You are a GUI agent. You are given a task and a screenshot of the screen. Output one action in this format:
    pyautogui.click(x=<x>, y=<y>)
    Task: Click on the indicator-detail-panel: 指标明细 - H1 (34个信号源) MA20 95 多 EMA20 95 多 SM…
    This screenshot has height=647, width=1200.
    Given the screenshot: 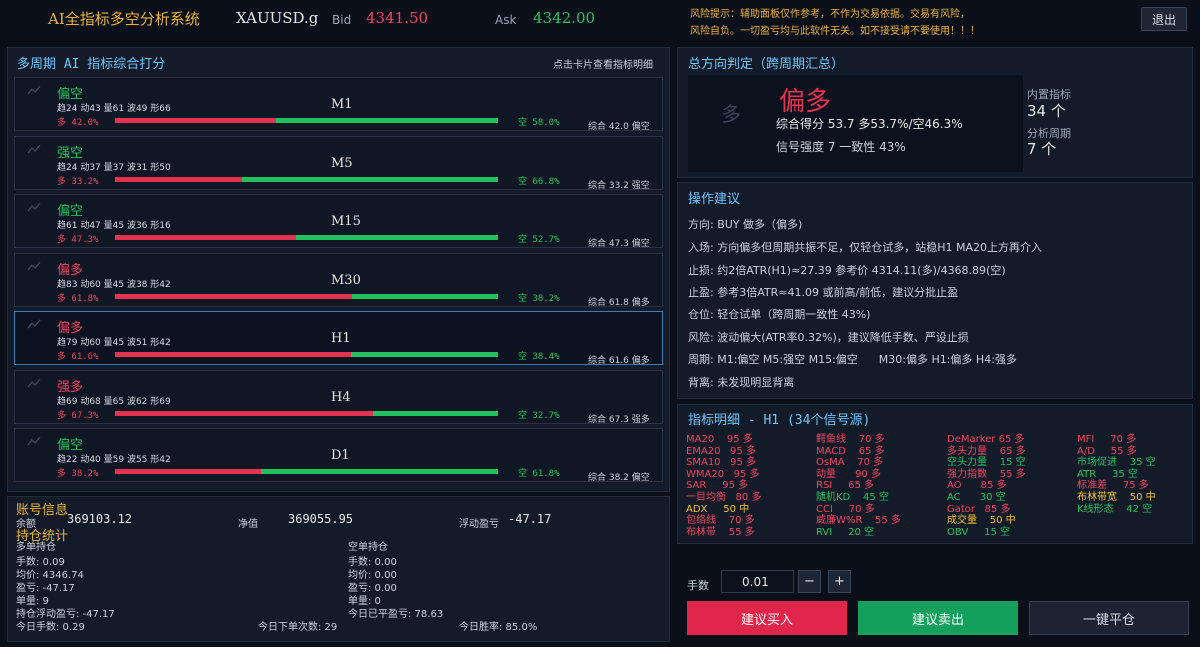 What is the action you would take?
    pyautogui.click(x=935, y=474)
    